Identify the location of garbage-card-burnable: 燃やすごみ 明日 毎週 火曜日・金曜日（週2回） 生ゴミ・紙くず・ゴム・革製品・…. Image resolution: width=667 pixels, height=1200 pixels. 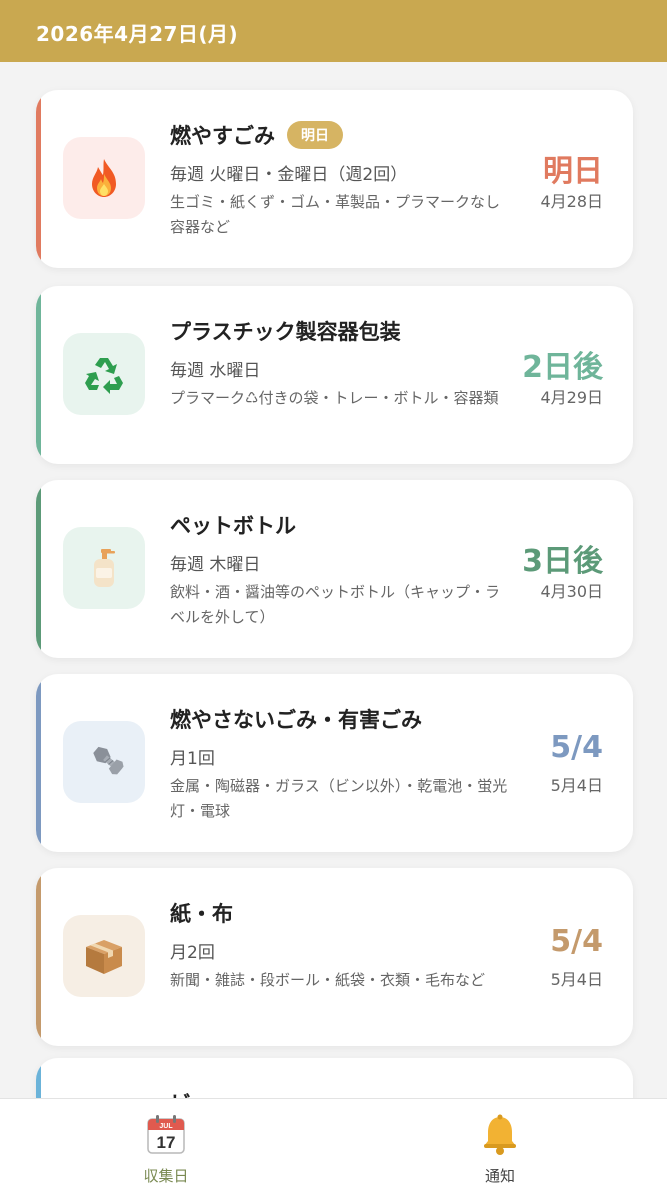
(334, 179).